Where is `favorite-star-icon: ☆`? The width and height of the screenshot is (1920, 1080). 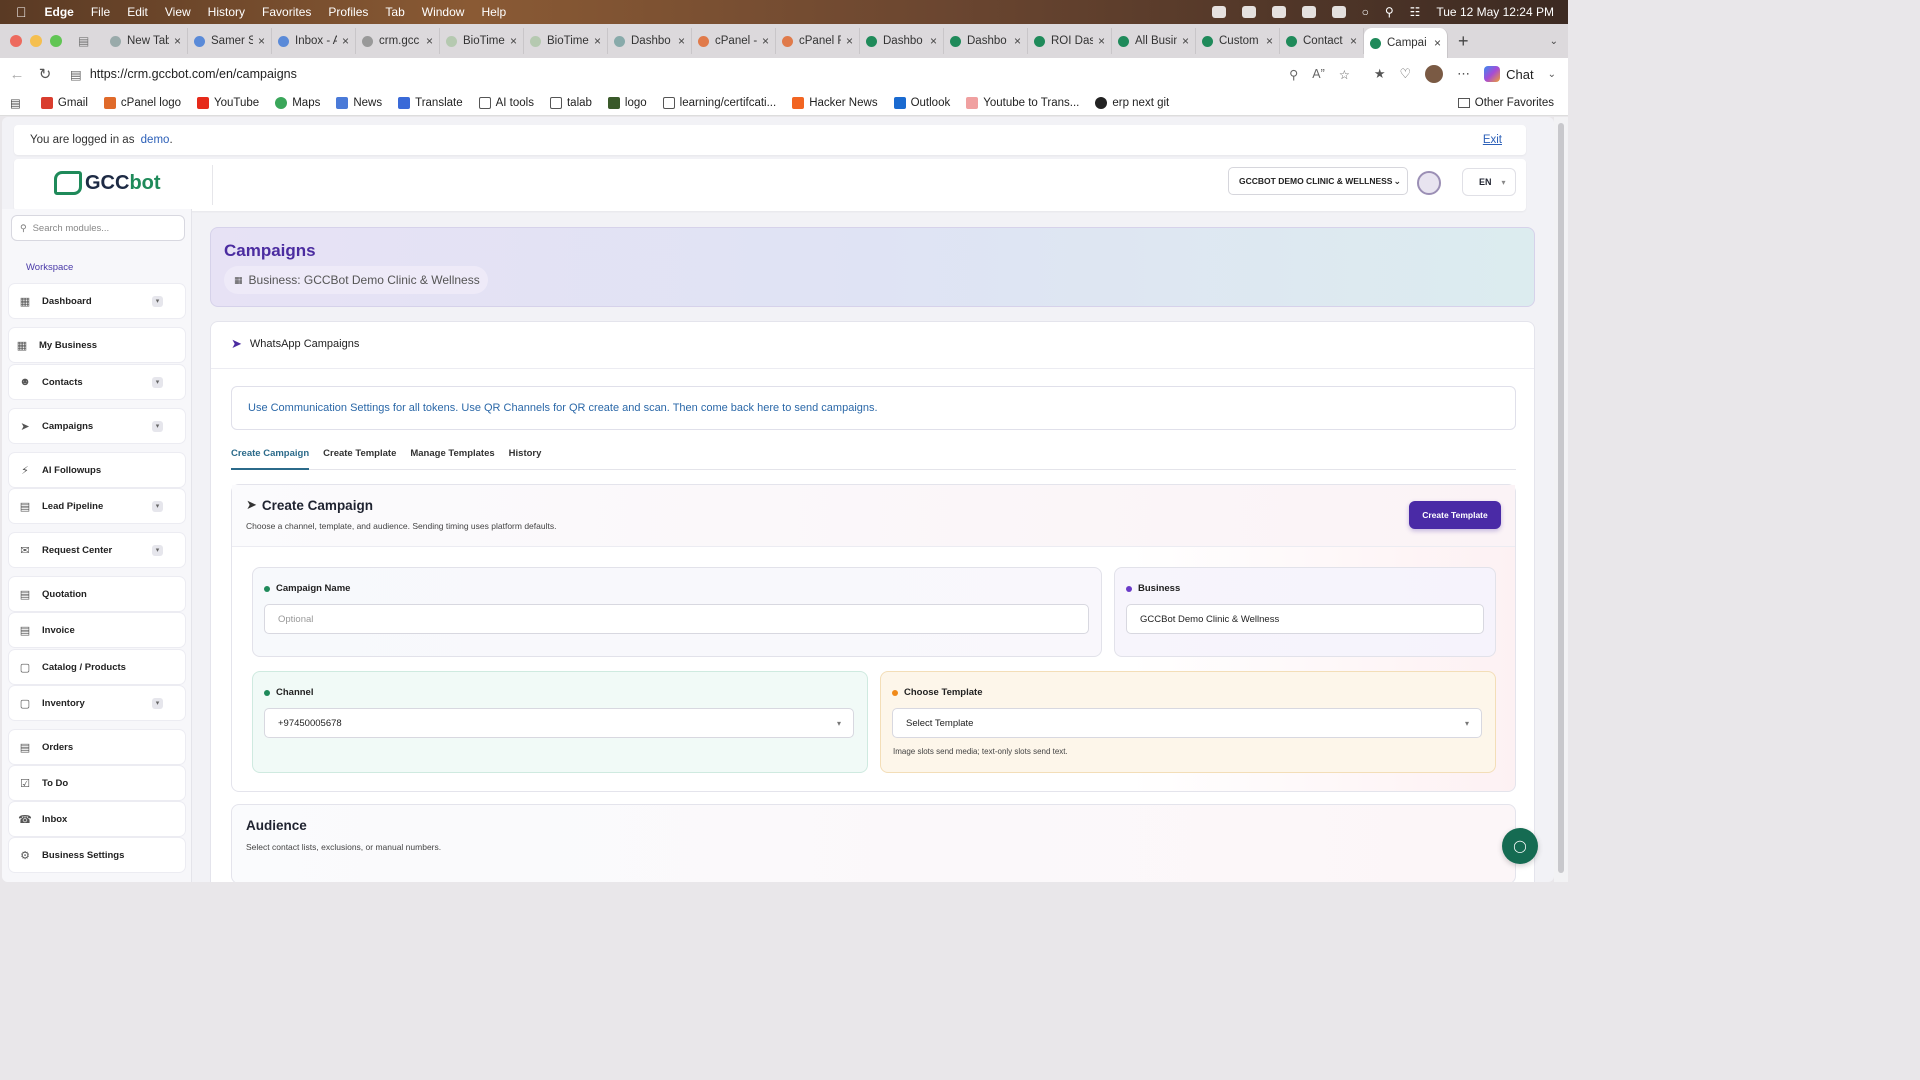 favorite-star-icon: ☆ is located at coordinates (1344, 74).